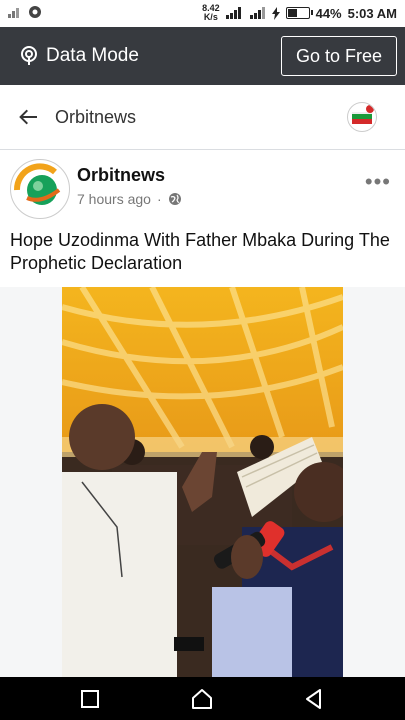 The image size is (405, 720). What do you see at coordinates (121, 175) in the screenshot?
I see `post-author: Orbitnews` at bounding box center [121, 175].